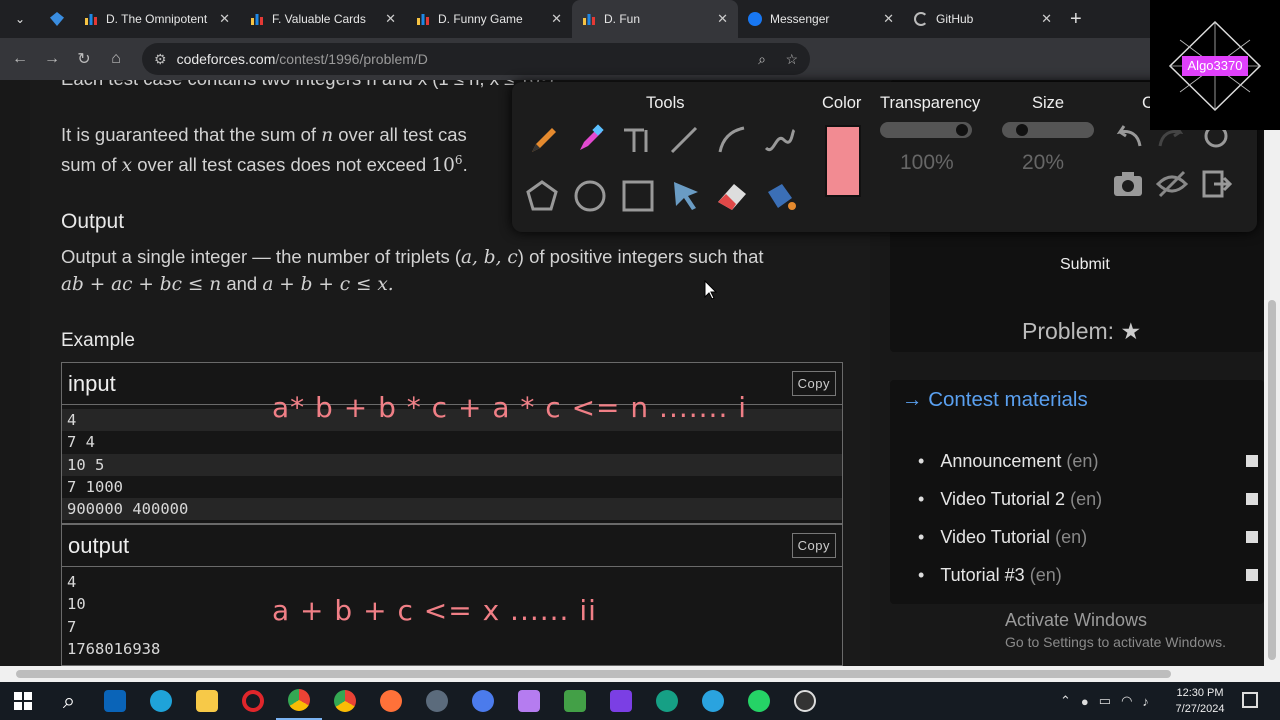  What do you see at coordinates (93, 221) in the screenshot?
I see `output-heading: Output` at bounding box center [93, 221].